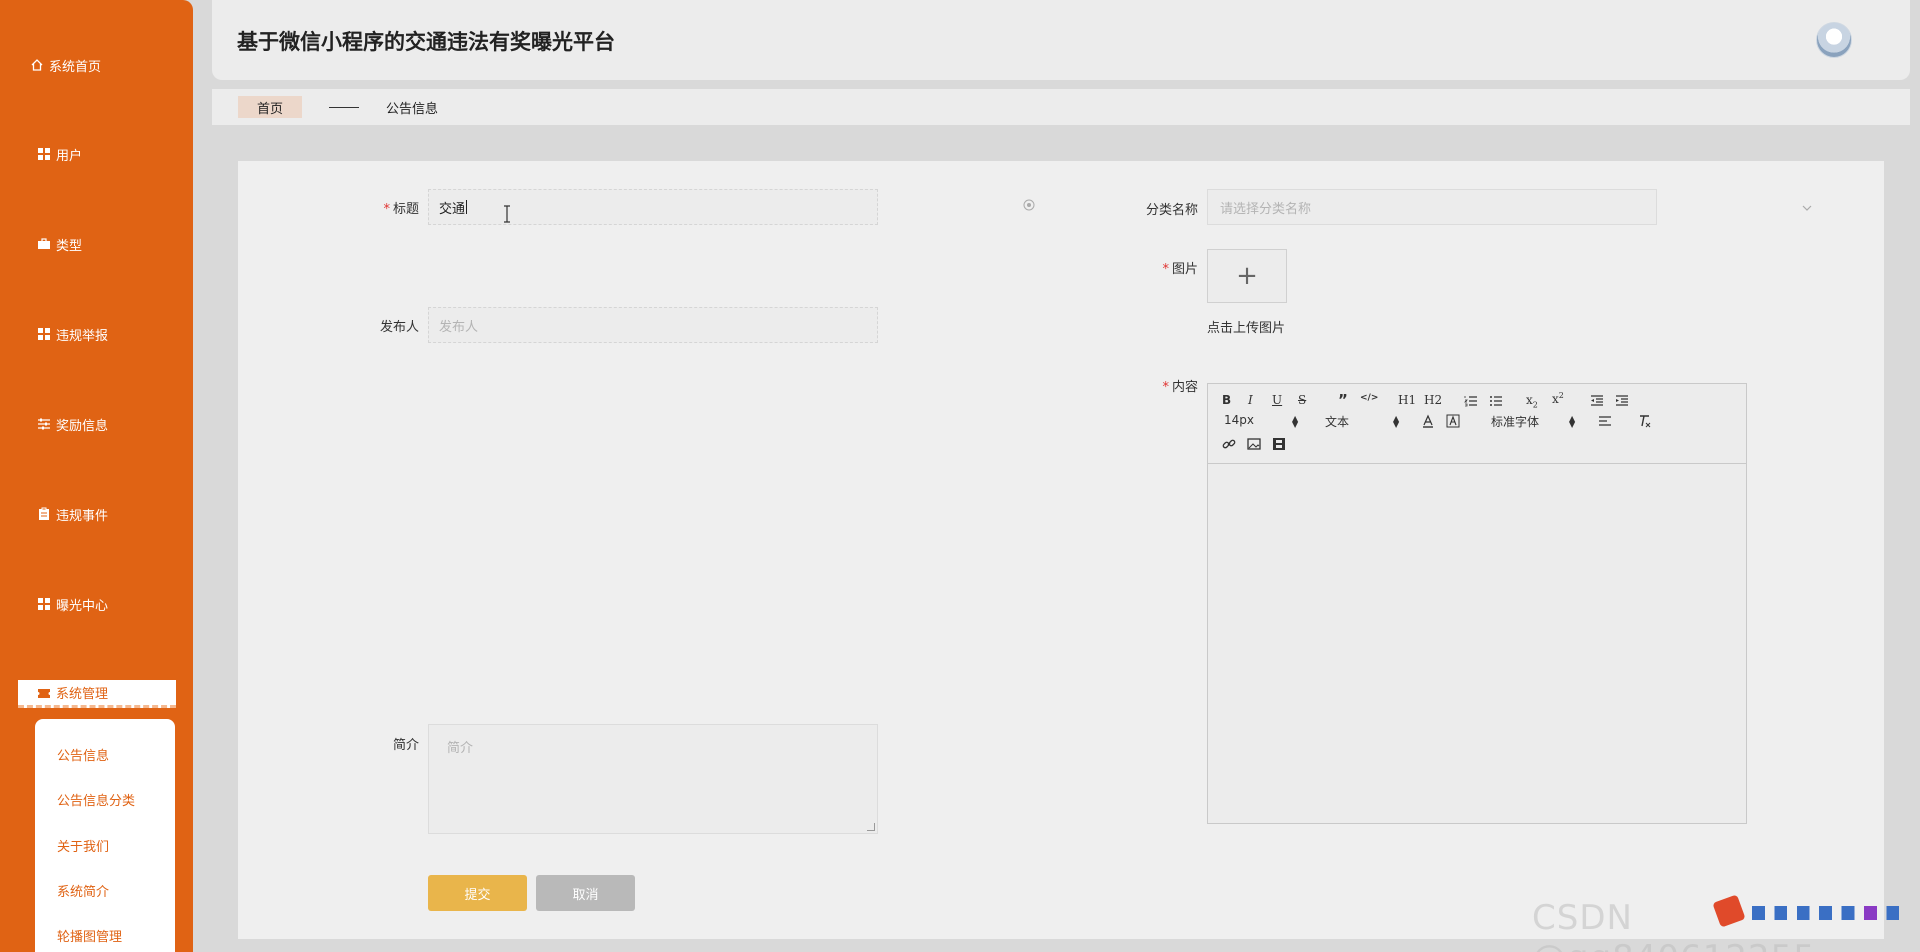 The height and width of the screenshot is (952, 1920). I want to click on link-icon, so click(1229, 444).